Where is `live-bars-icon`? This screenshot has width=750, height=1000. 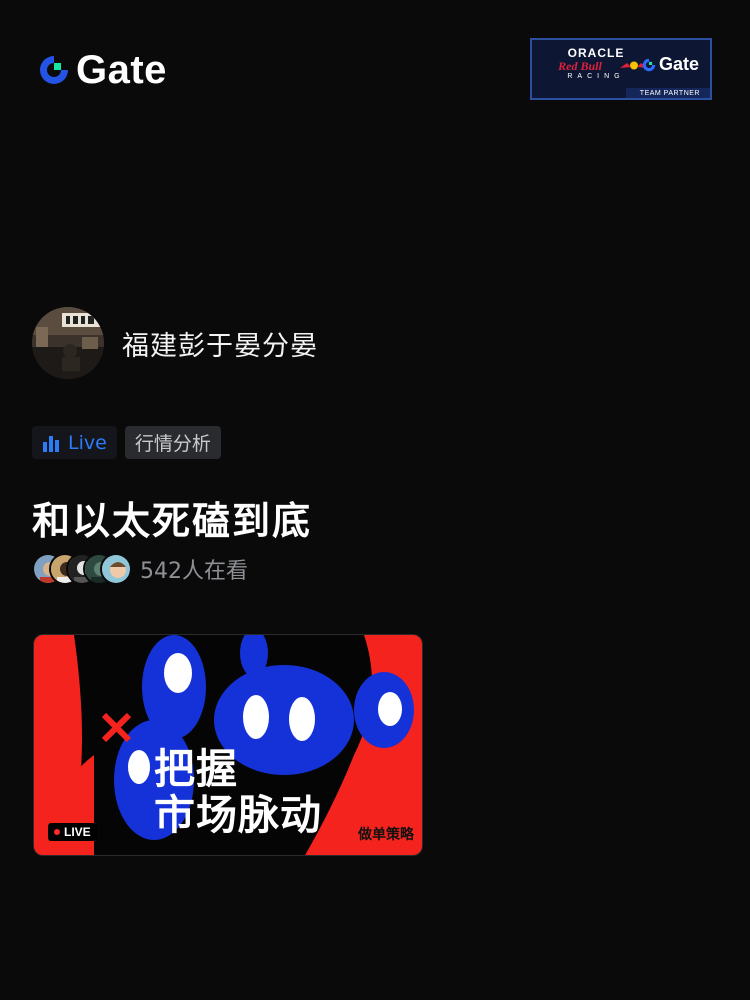
live-bars-icon is located at coordinates (51, 443).